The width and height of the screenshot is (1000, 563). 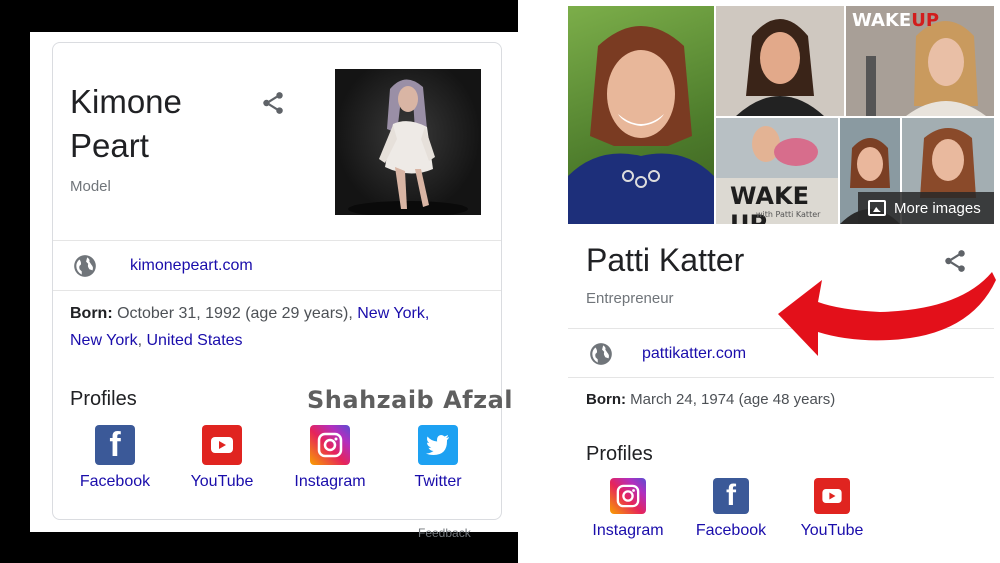 What do you see at coordinates (191, 266) in the screenshot?
I see `website-link: kimonepeart.com` at bounding box center [191, 266].